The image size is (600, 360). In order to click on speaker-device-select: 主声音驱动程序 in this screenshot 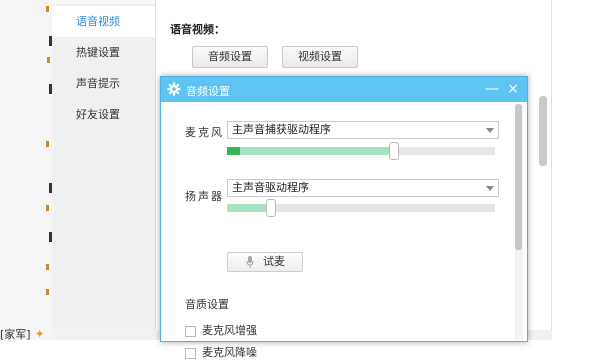, I will do `click(363, 188)`.